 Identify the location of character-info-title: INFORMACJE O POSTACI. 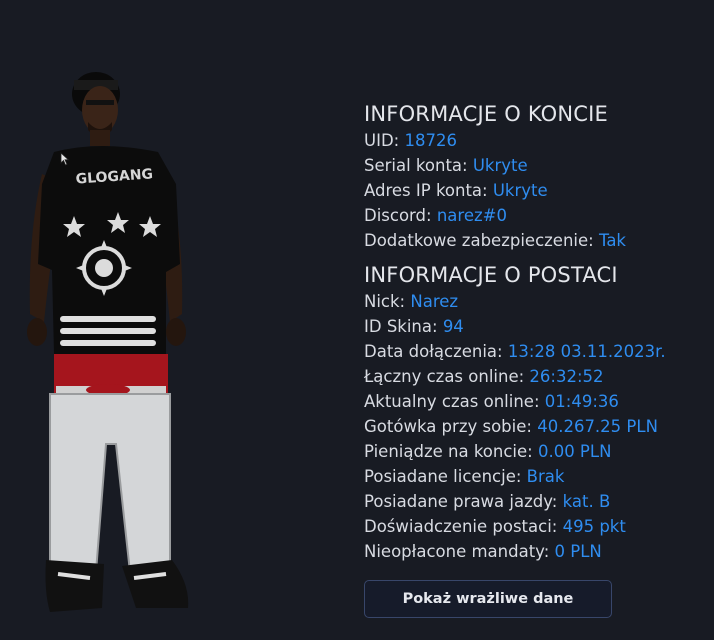
(491, 275).